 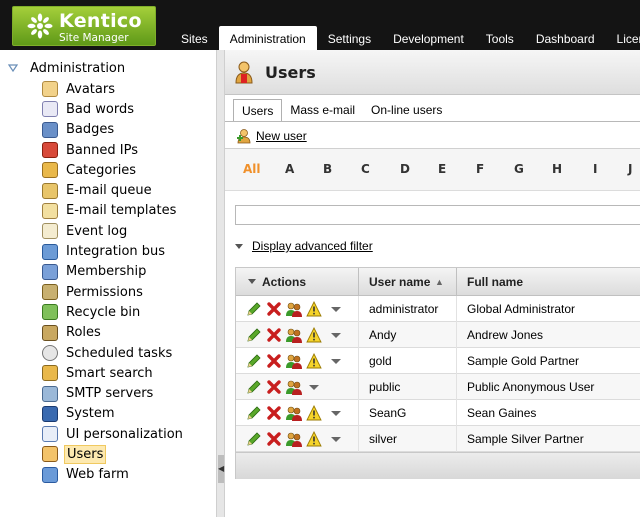 What do you see at coordinates (113, 454) in the screenshot?
I see `tree-item-users: Users` at bounding box center [113, 454].